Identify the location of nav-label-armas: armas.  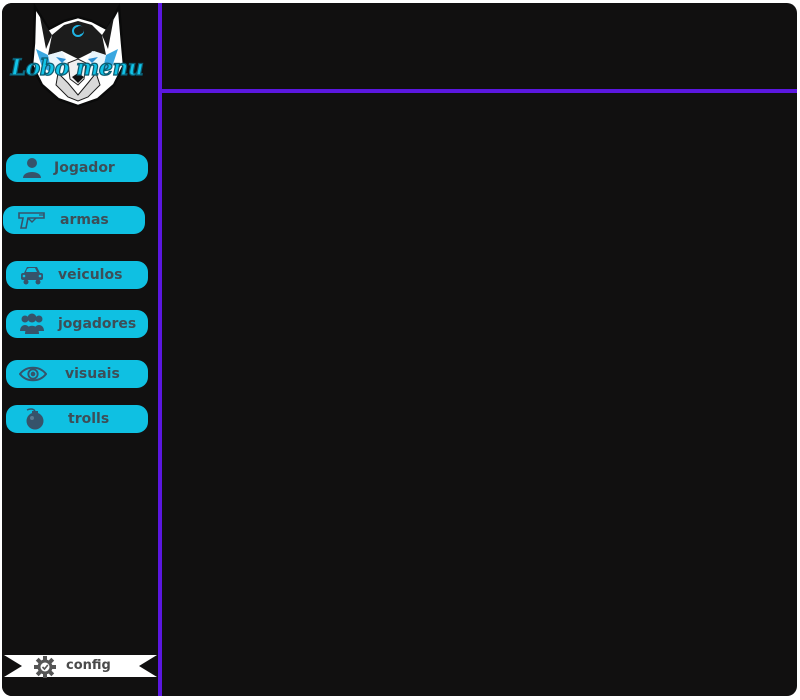
(84, 220).